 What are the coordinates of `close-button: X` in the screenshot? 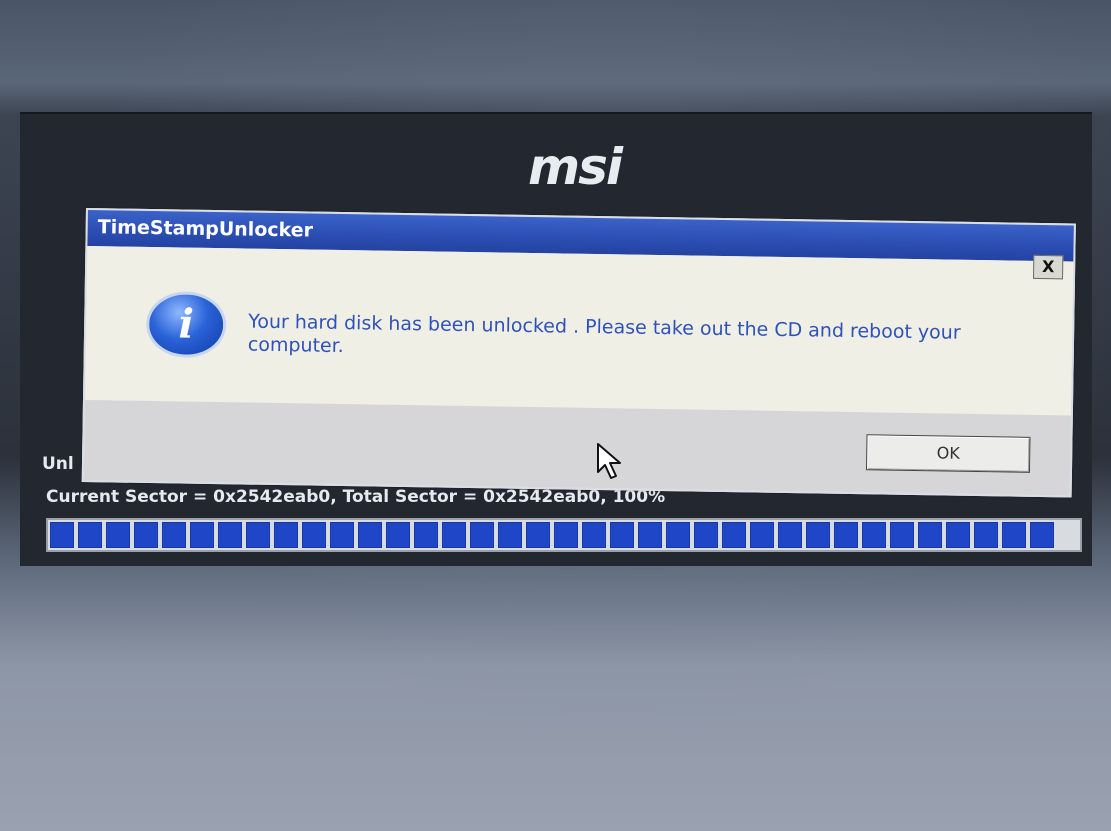 It's located at (1048, 267).